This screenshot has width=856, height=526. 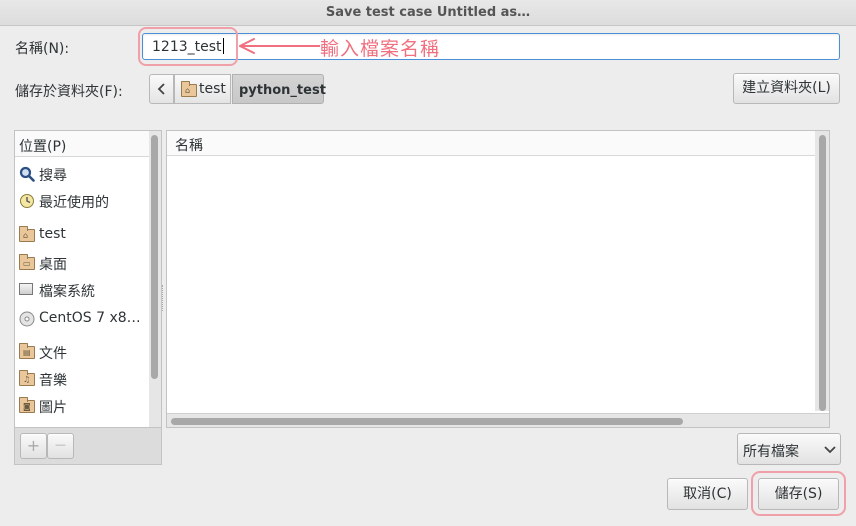 I want to click on add-bookmark-button: +, so click(x=33, y=446).